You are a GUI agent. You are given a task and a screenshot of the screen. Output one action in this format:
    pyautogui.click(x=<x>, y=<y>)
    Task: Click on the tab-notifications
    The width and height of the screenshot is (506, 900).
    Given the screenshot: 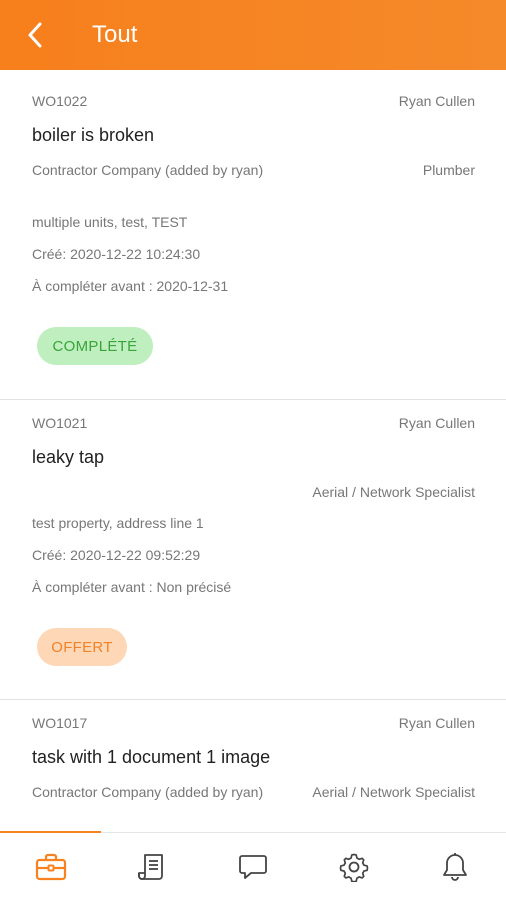 What is the action you would take?
    pyautogui.click(x=455, y=866)
    